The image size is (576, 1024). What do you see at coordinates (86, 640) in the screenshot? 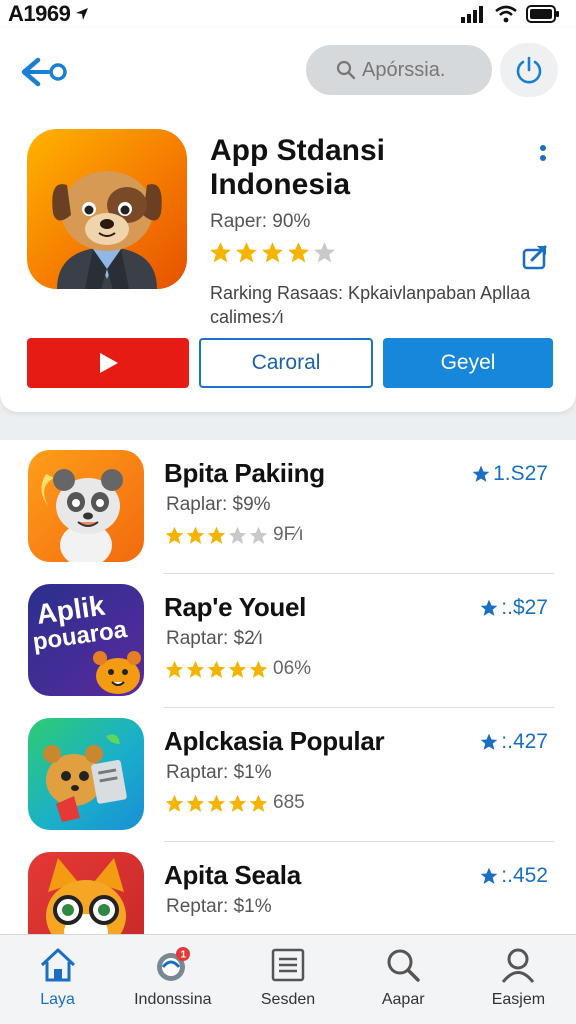
I see `aplik-pouaroa-icon: Aplik pouaroa` at bounding box center [86, 640].